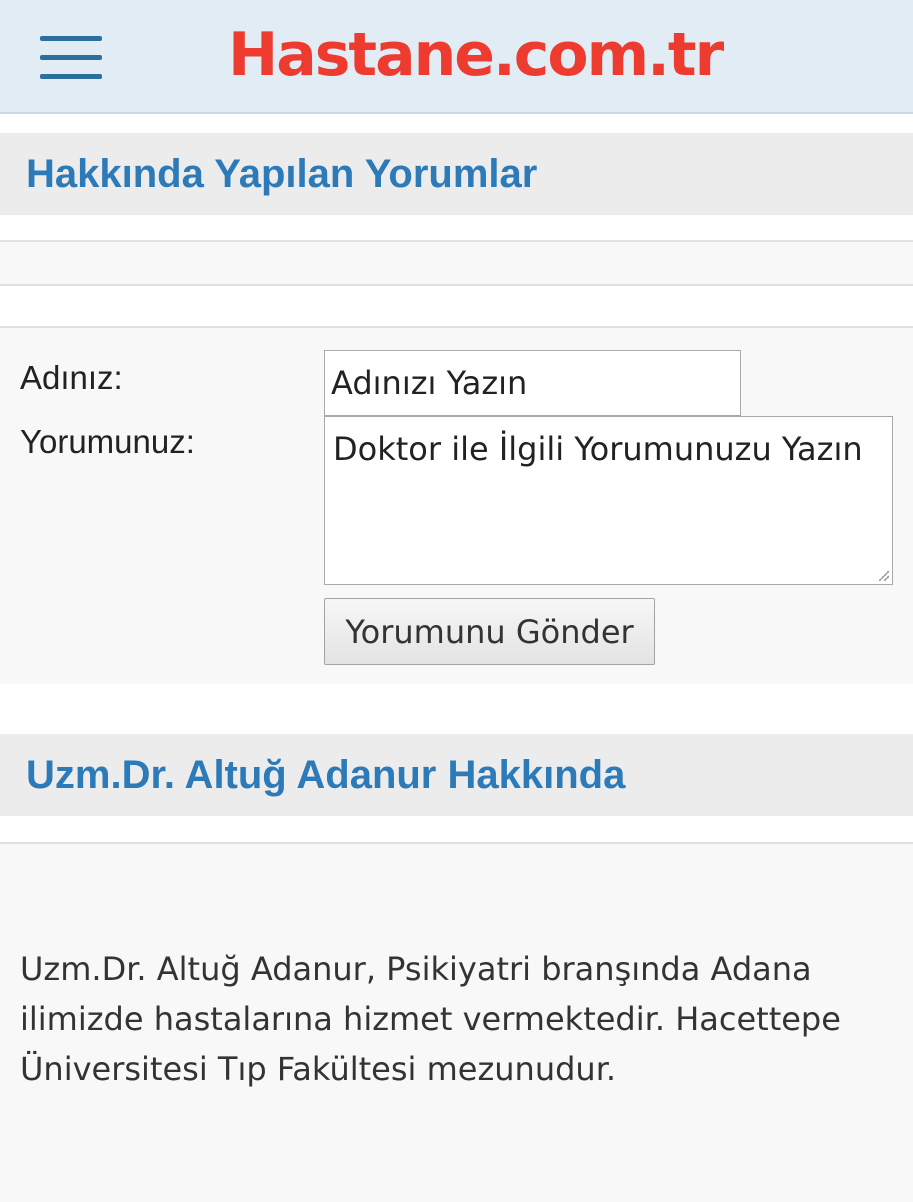 The width and height of the screenshot is (913, 1202). What do you see at coordinates (608, 500) in the screenshot?
I see `comment-textarea: Doktor ile İlgili Yorumunuzu Yazın` at bounding box center [608, 500].